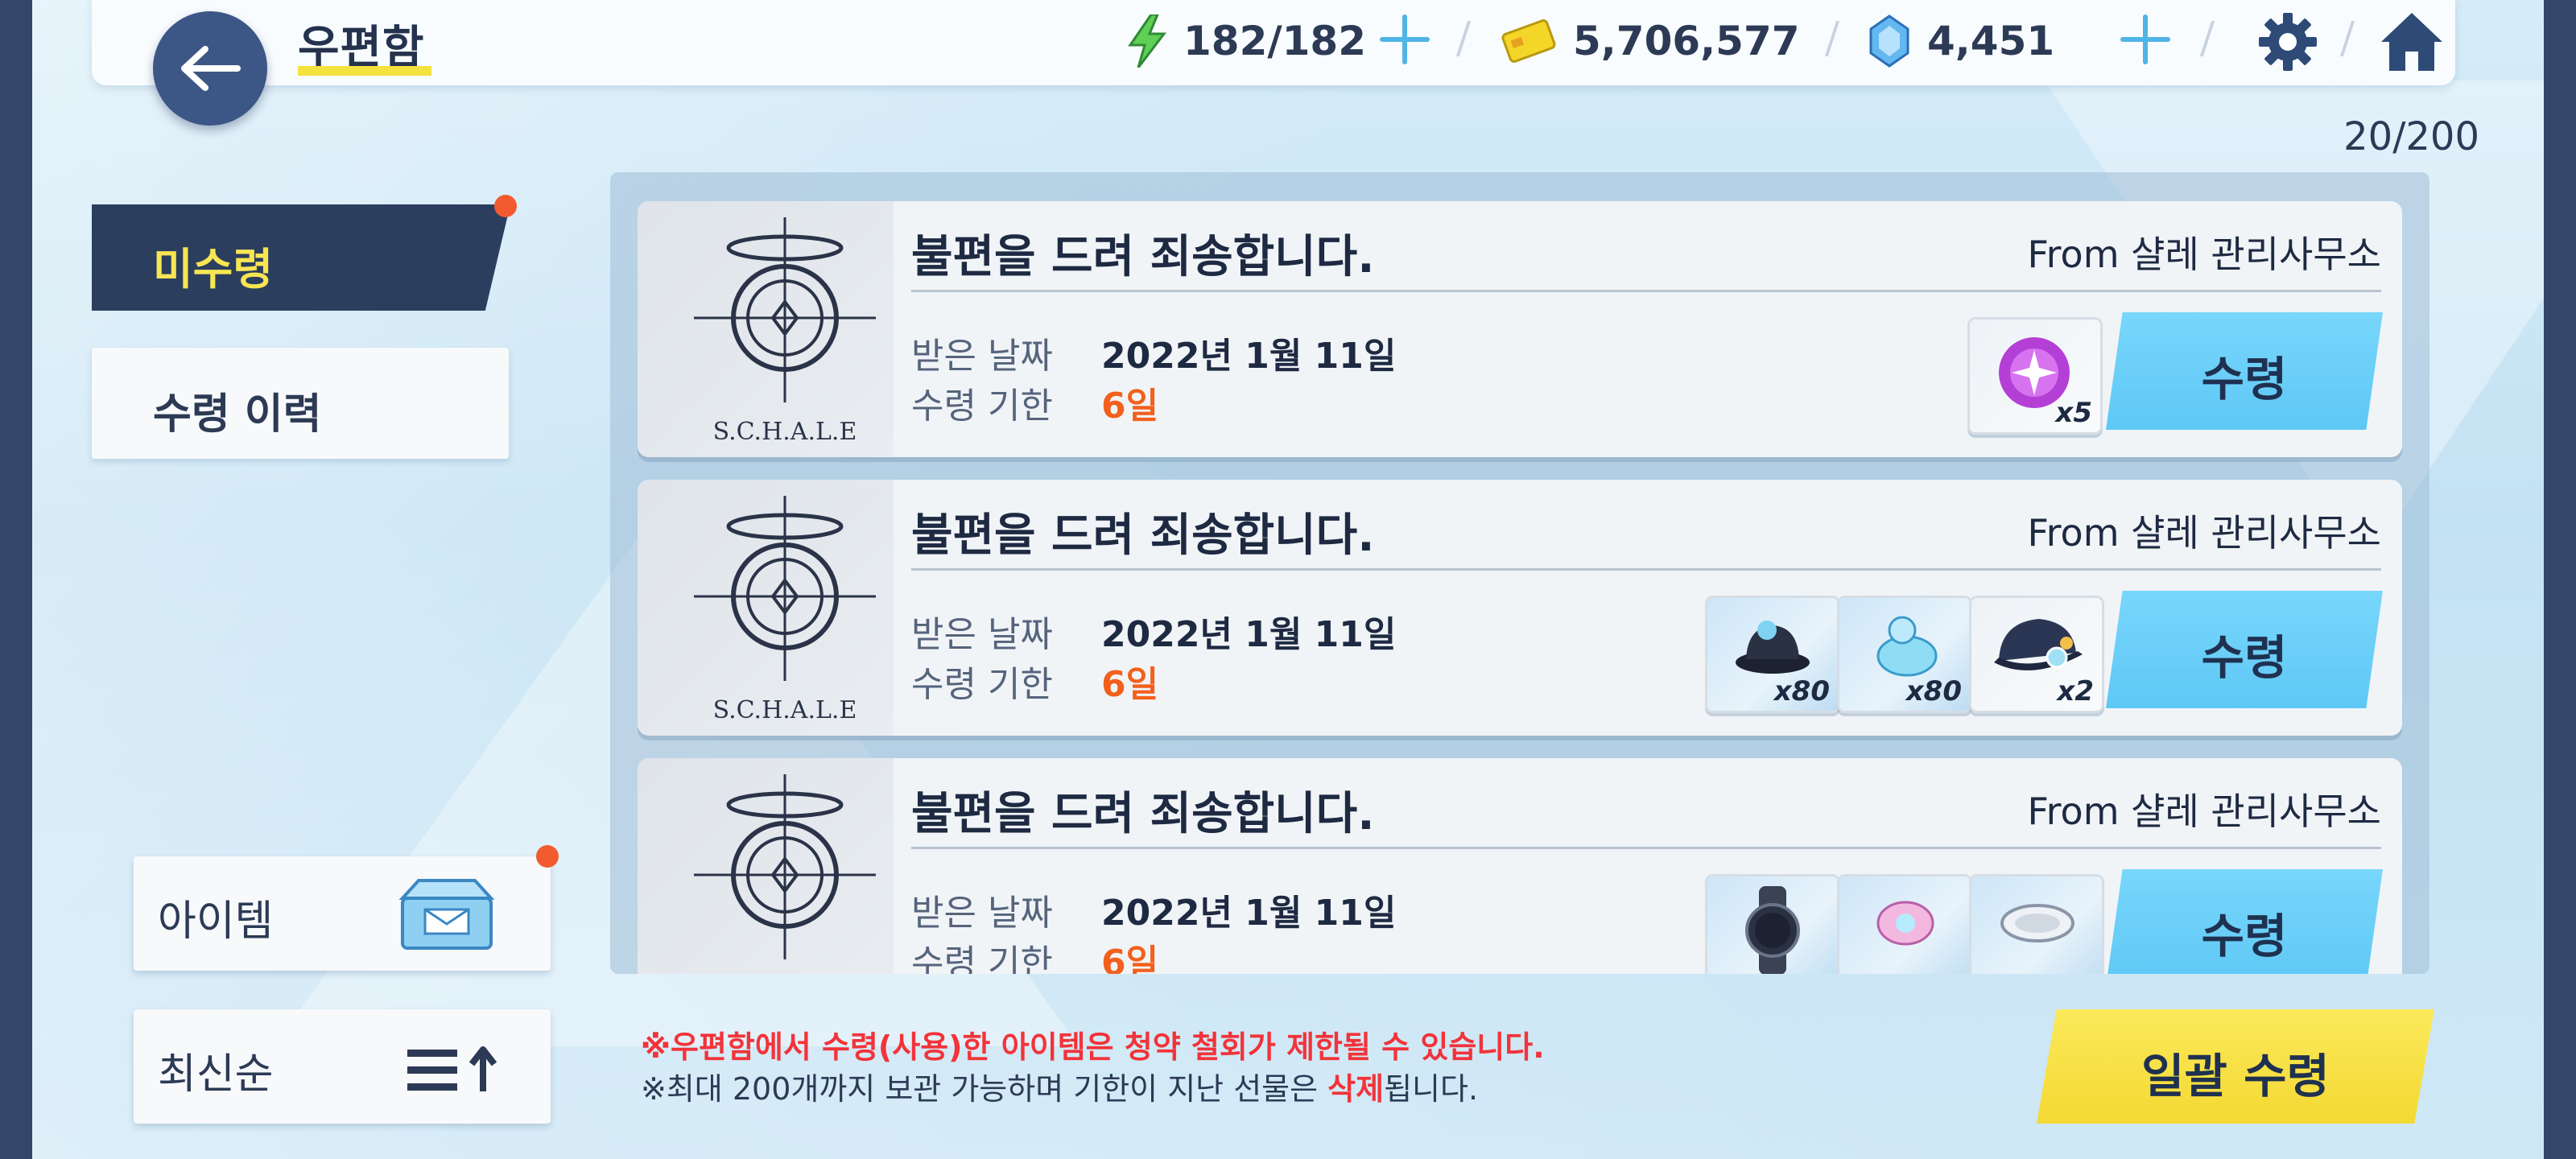  I want to click on gloves-blueprint-icon, so click(1907, 646).